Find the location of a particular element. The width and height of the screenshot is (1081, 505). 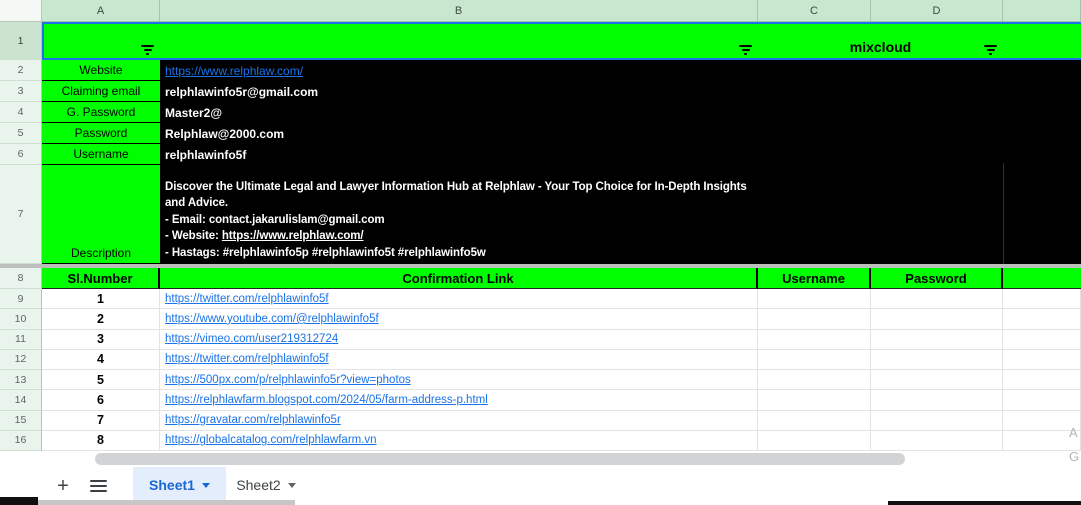

all-sheets-menu-icon is located at coordinates (98, 486).